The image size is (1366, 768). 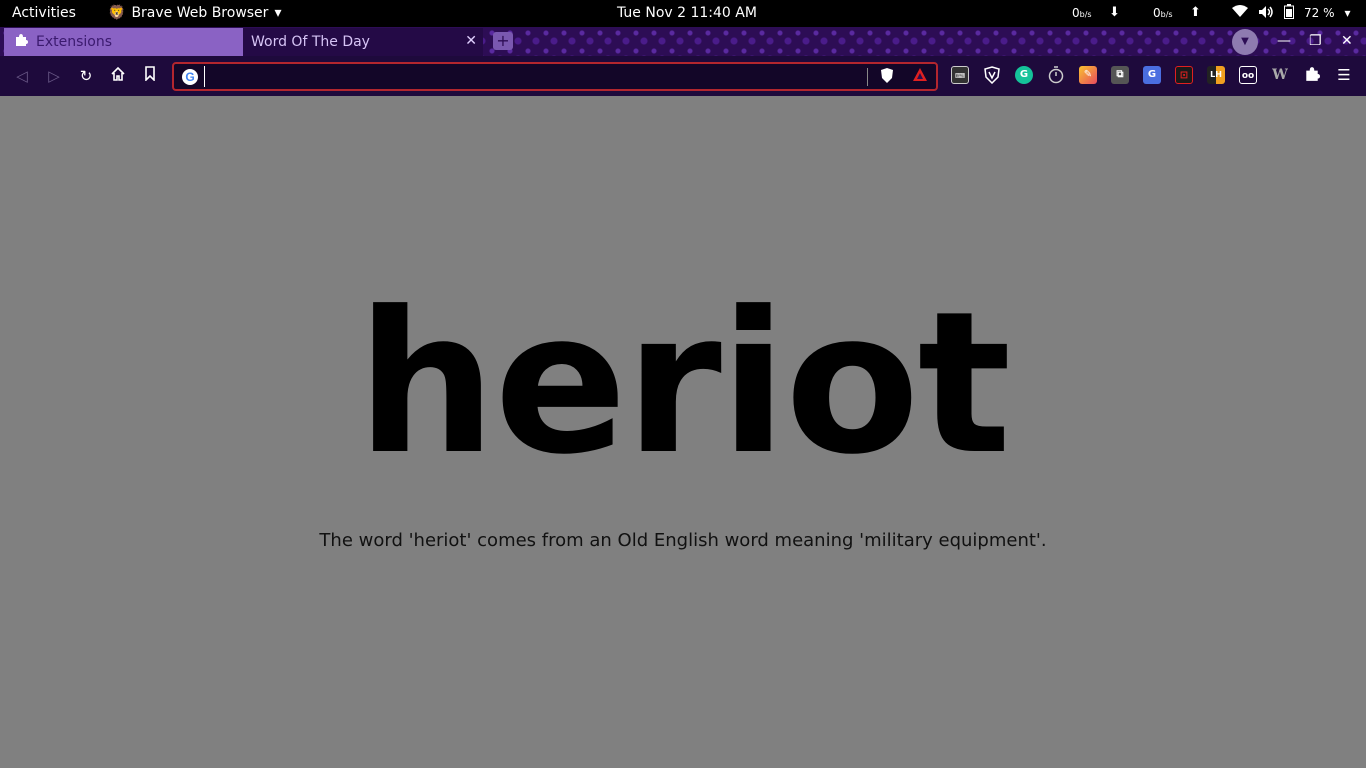 I want to click on tab-title: Extensions, so click(x=74, y=42).